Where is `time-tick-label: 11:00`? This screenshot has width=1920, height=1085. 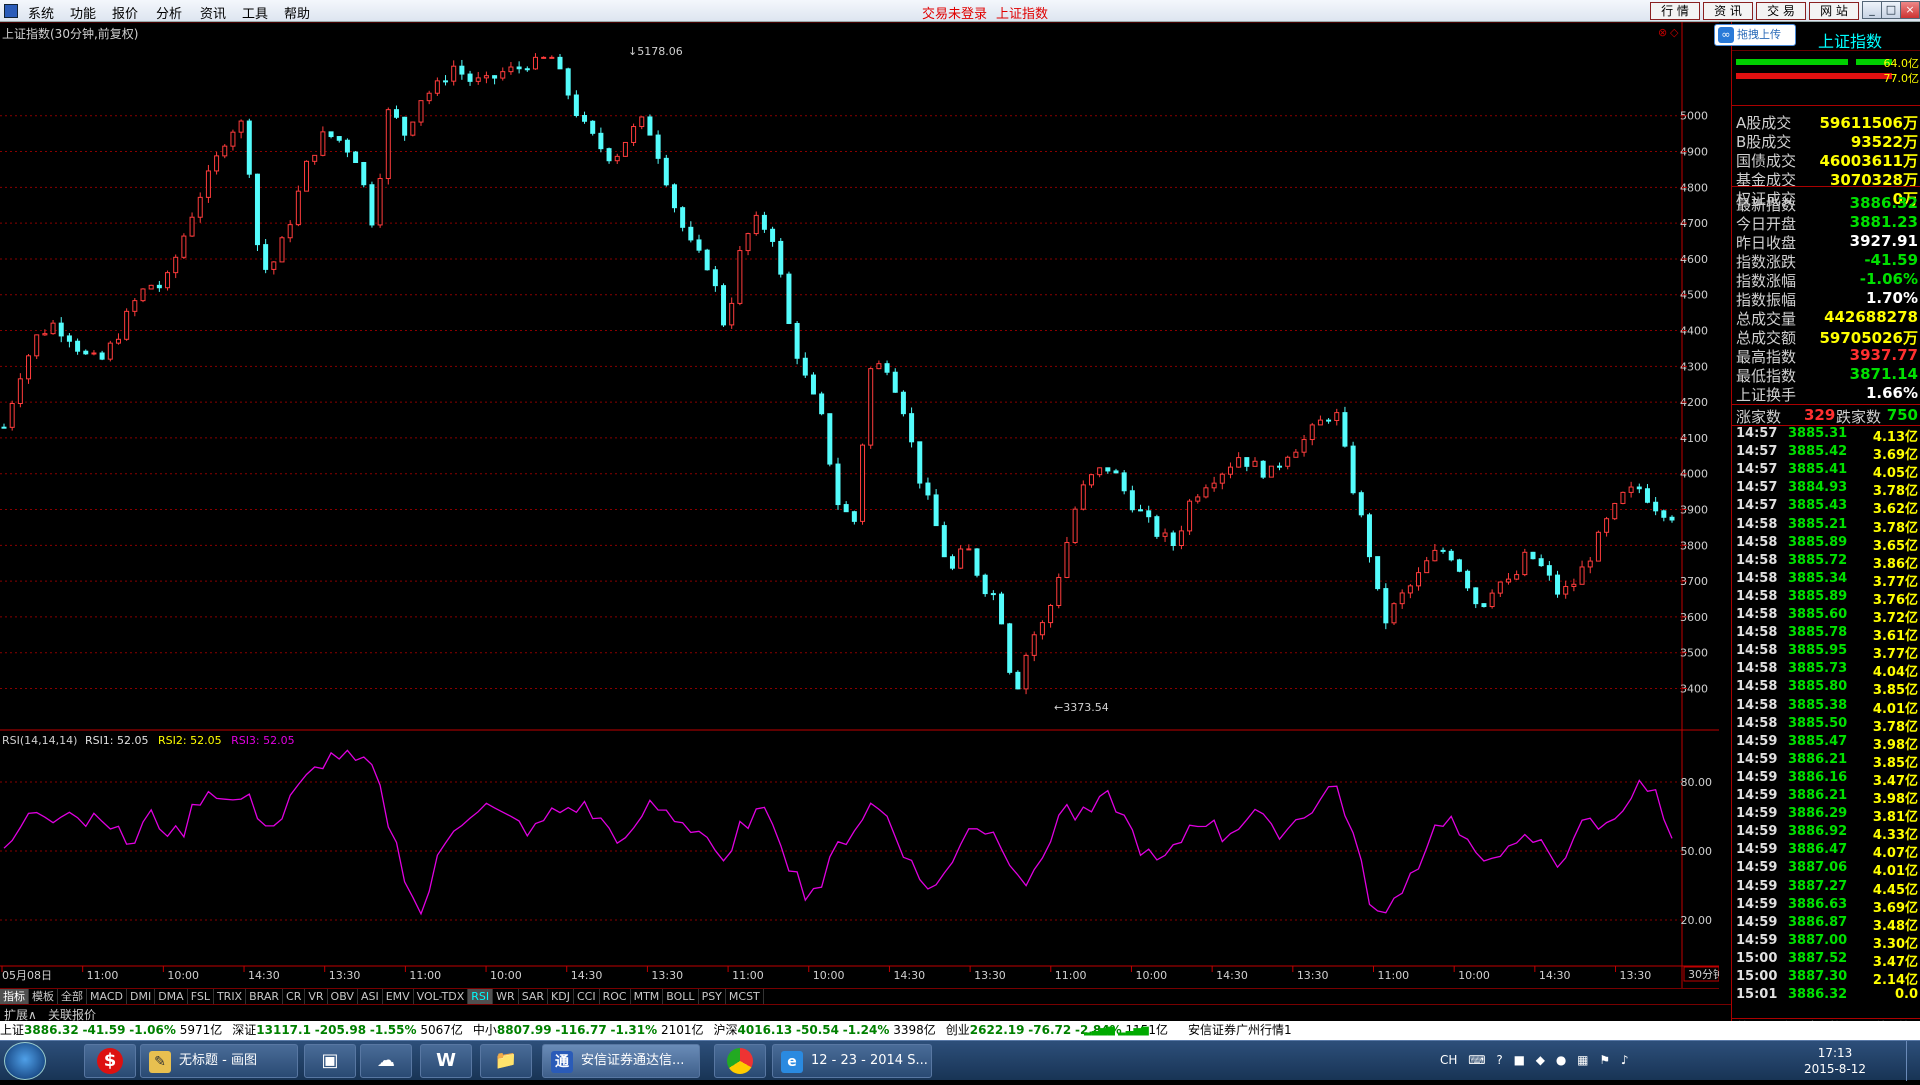
time-tick-label: 11:00 is located at coordinates (103, 975).